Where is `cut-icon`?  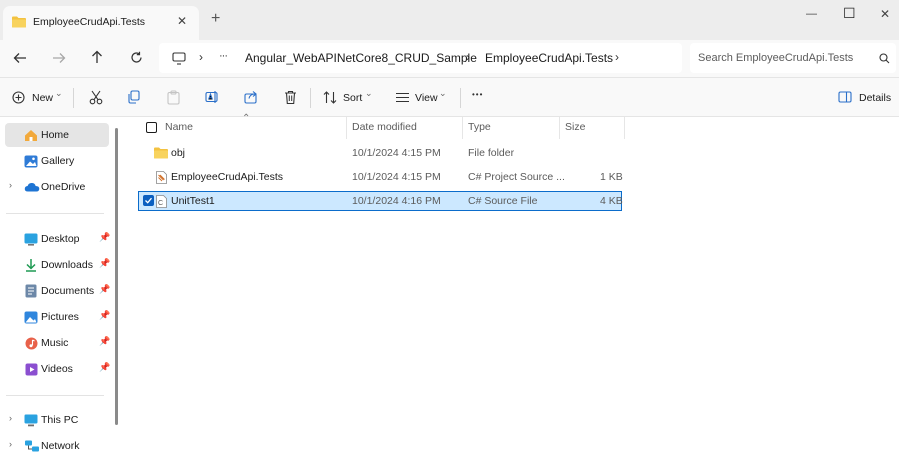
cut-icon is located at coordinates (96, 97).